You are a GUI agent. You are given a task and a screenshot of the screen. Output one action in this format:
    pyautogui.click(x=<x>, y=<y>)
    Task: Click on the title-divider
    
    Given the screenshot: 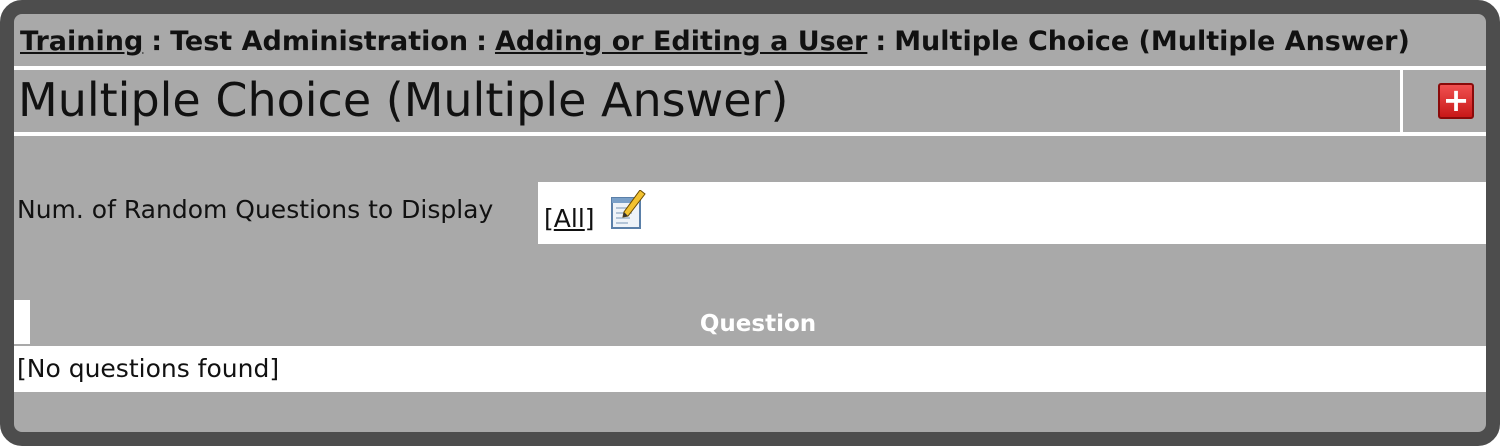 What is the action you would take?
    pyautogui.click(x=1401, y=101)
    